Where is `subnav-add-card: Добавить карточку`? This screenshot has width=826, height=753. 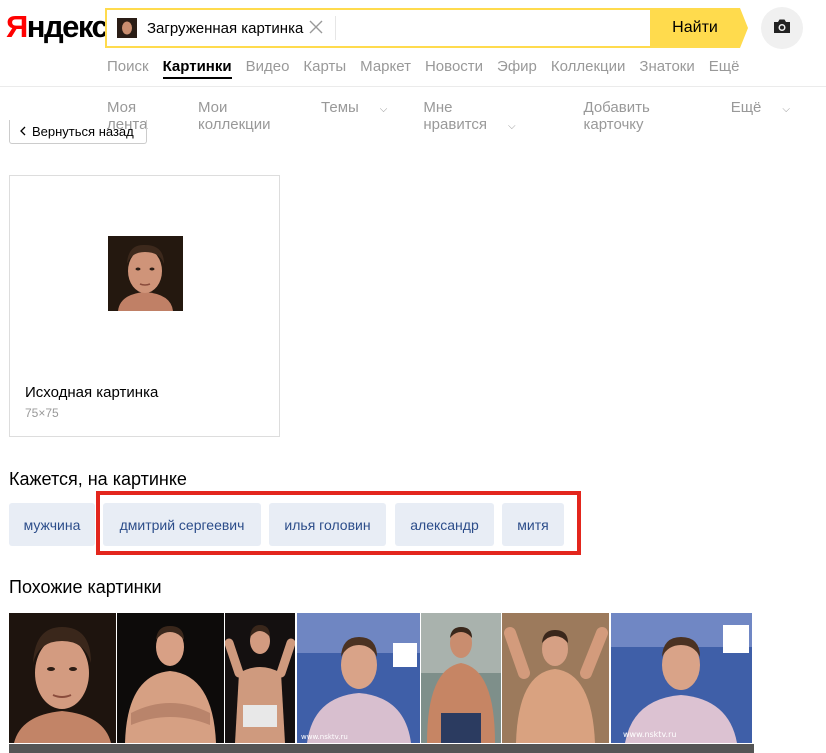
subnav-add-card: Добавить карточку is located at coordinates (648, 116).